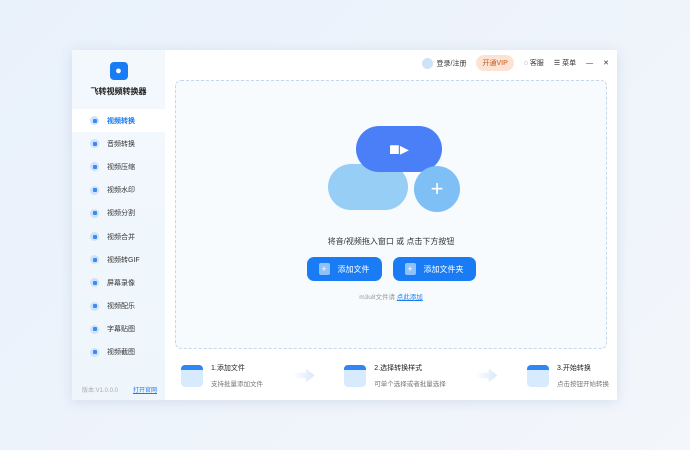  Describe the element at coordinates (192, 375) in the screenshot. I see `add-file-step-icon` at that location.